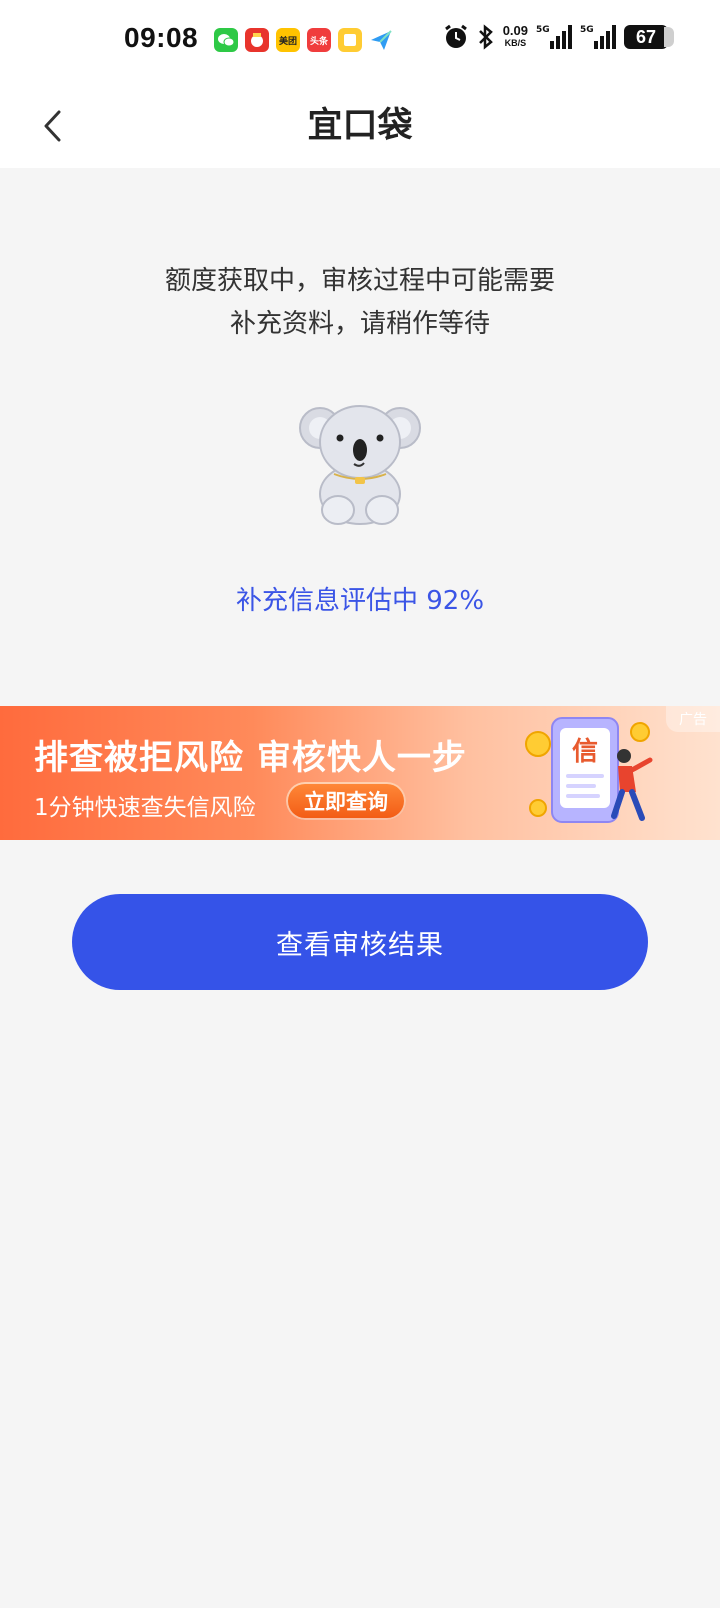 The width and height of the screenshot is (720, 1608). Describe the element at coordinates (646, 36) in the screenshot. I see `battery-level: 67` at that location.